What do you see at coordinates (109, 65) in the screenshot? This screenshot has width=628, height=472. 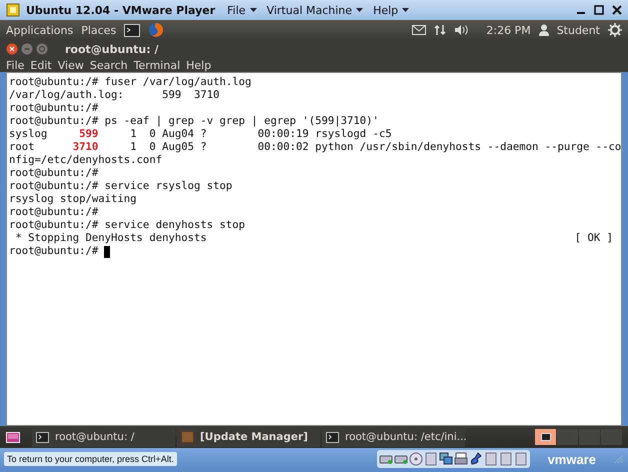 I see `menu-item: Search` at bounding box center [109, 65].